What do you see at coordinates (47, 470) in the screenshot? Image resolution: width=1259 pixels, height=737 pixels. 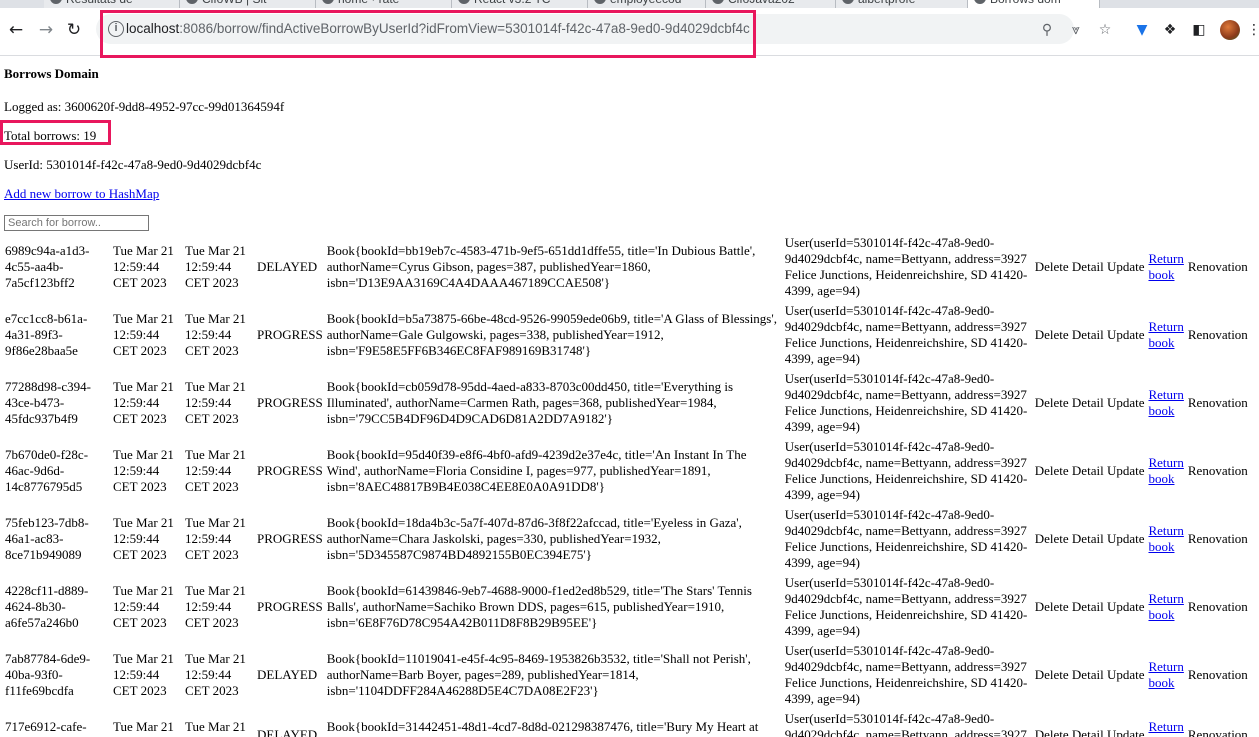 I see `borrow-id-cell: 7b670de0-f28c-46ac-9d6d-14c8776795d5` at bounding box center [47, 470].